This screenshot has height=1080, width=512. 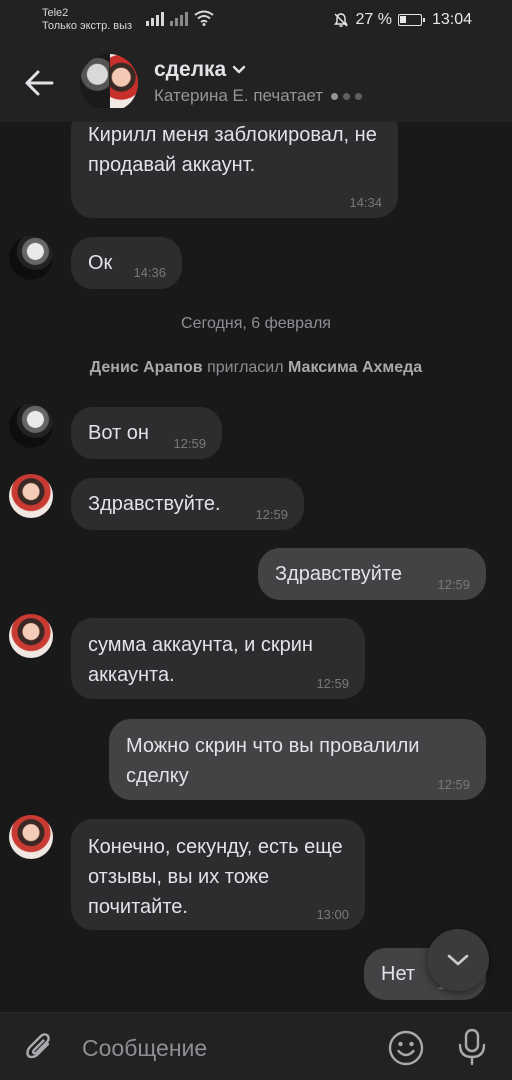 I want to click on typing-status: Катерина Е. печатает, so click(x=258, y=96).